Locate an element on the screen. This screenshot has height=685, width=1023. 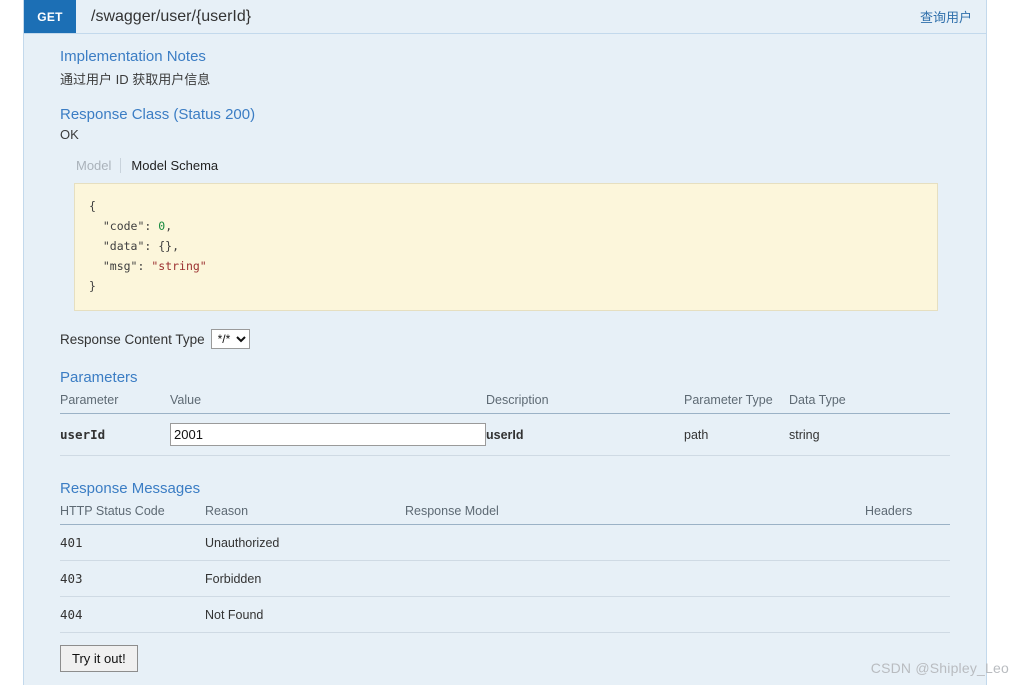
schema-close-brace: } is located at coordinates (92, 286).